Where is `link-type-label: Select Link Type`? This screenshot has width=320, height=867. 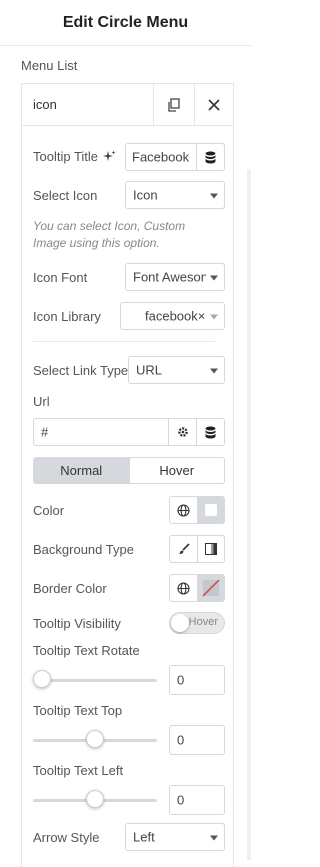 link-type-label: Select Link Type is located at coordinates (81, 370).